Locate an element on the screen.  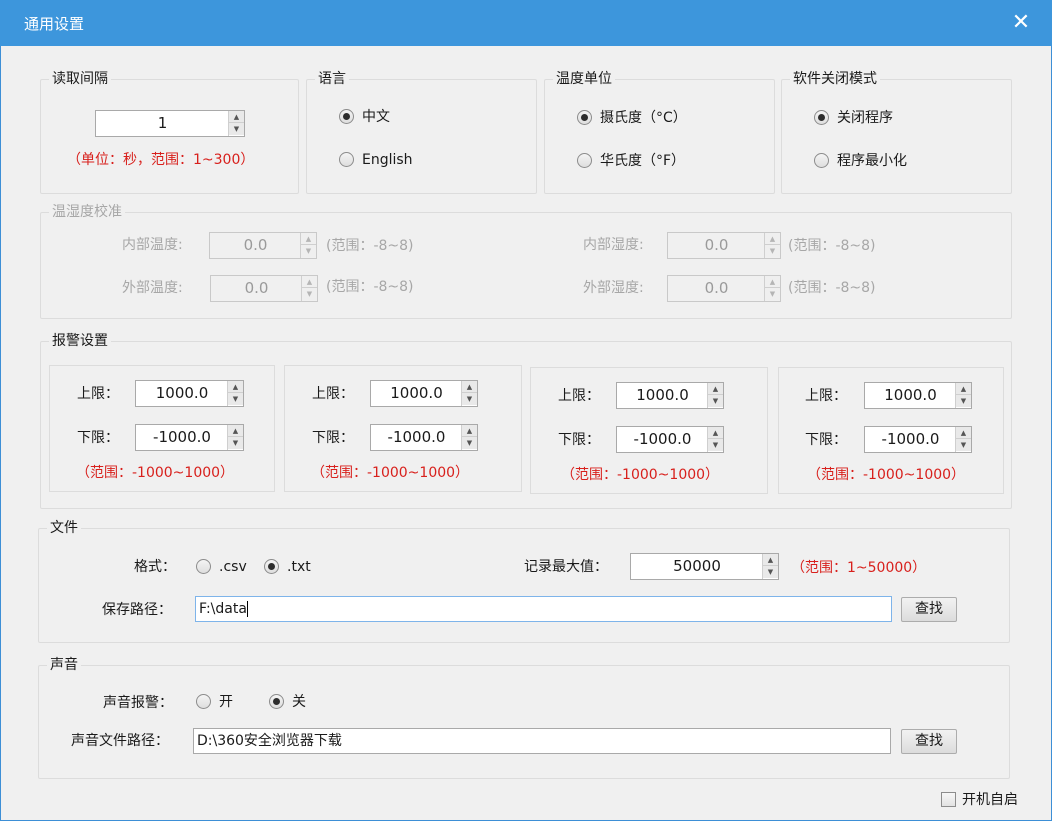
outer-humid-range-hint: (范围：-8~8) is located at coordinates (832, 288).